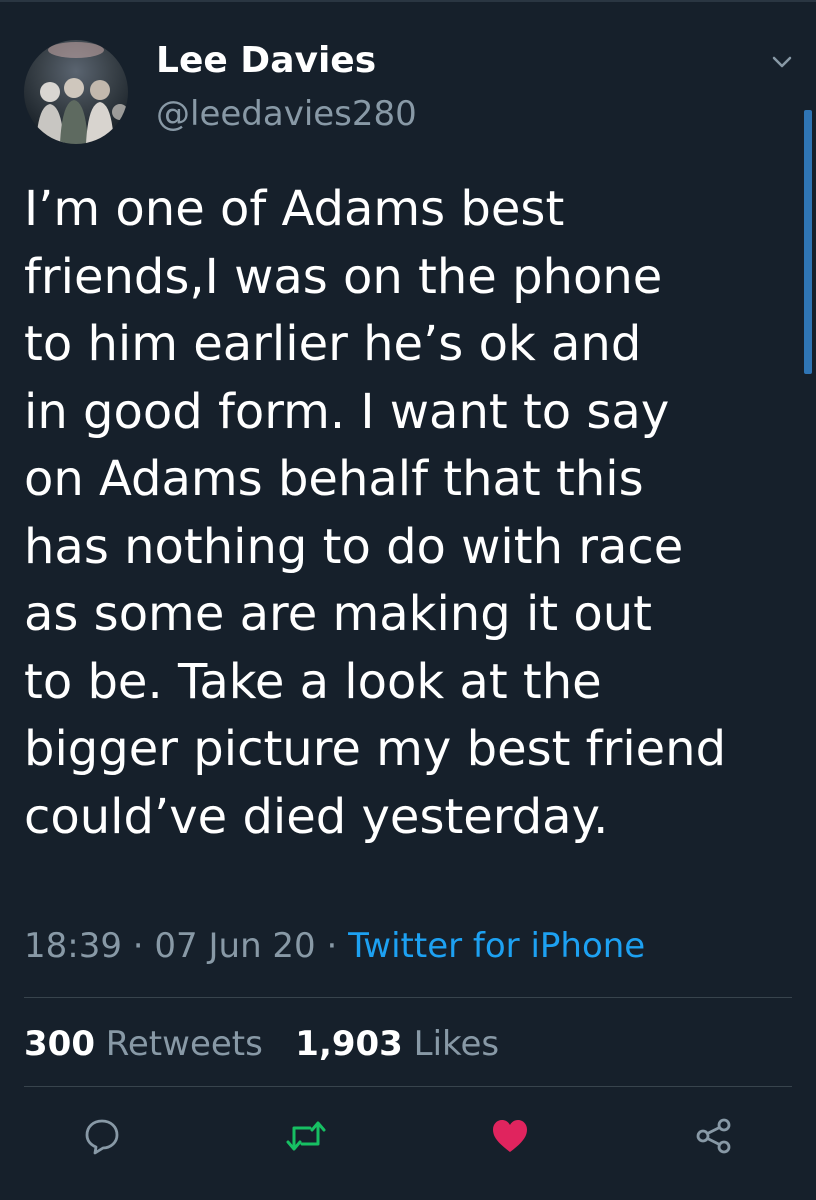  Describe the element at coordinates (349, 1044) in the screenshot. I see `likes-count: 1,903` at that location.